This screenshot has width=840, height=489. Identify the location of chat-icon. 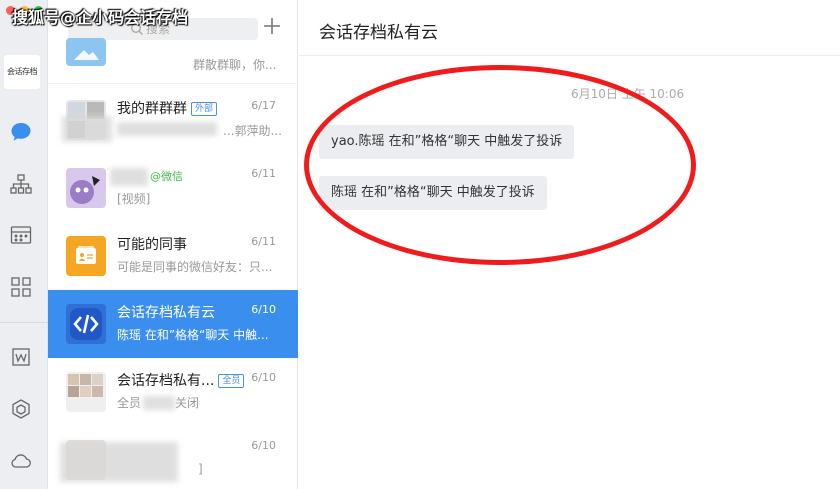
(21, 132).